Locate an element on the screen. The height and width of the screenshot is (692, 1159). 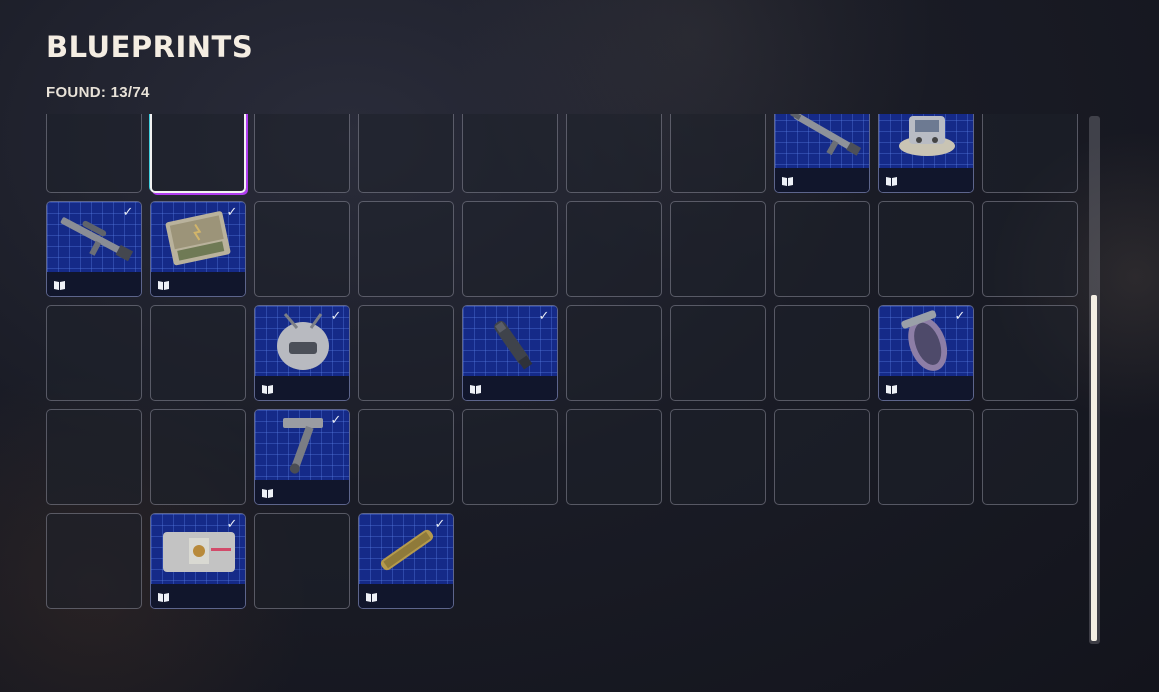
blueprint-slot-drone-device: ✓ is located at coordinates (926, 153).